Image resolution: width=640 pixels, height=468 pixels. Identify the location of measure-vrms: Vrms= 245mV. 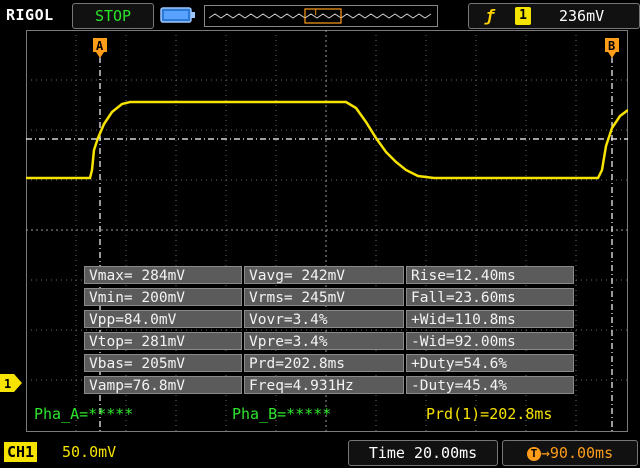
(324, 297).